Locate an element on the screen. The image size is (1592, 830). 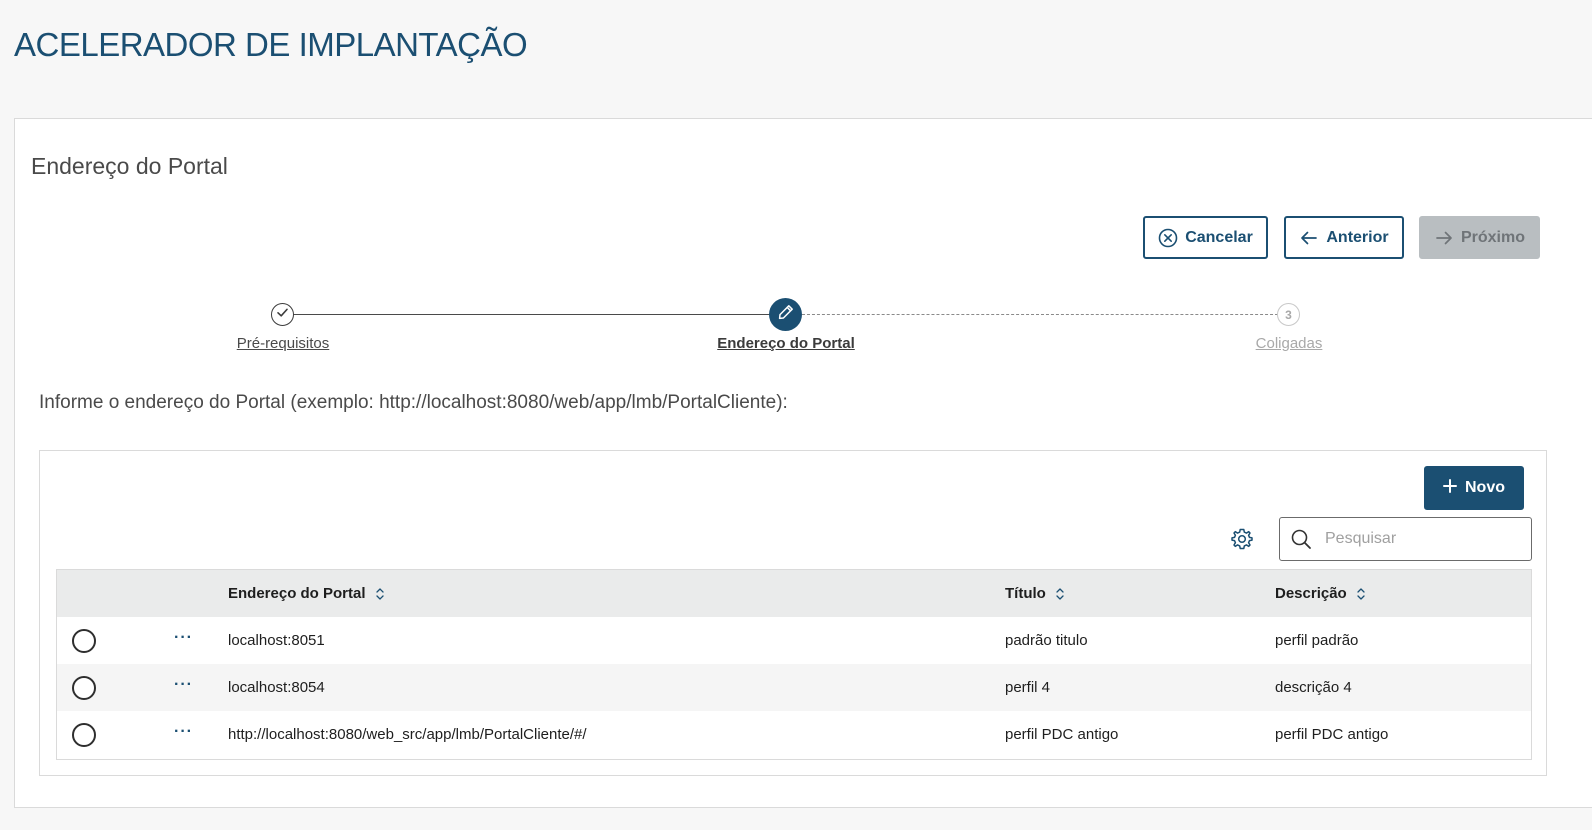
search-field is located at coordinates (1405, 539).